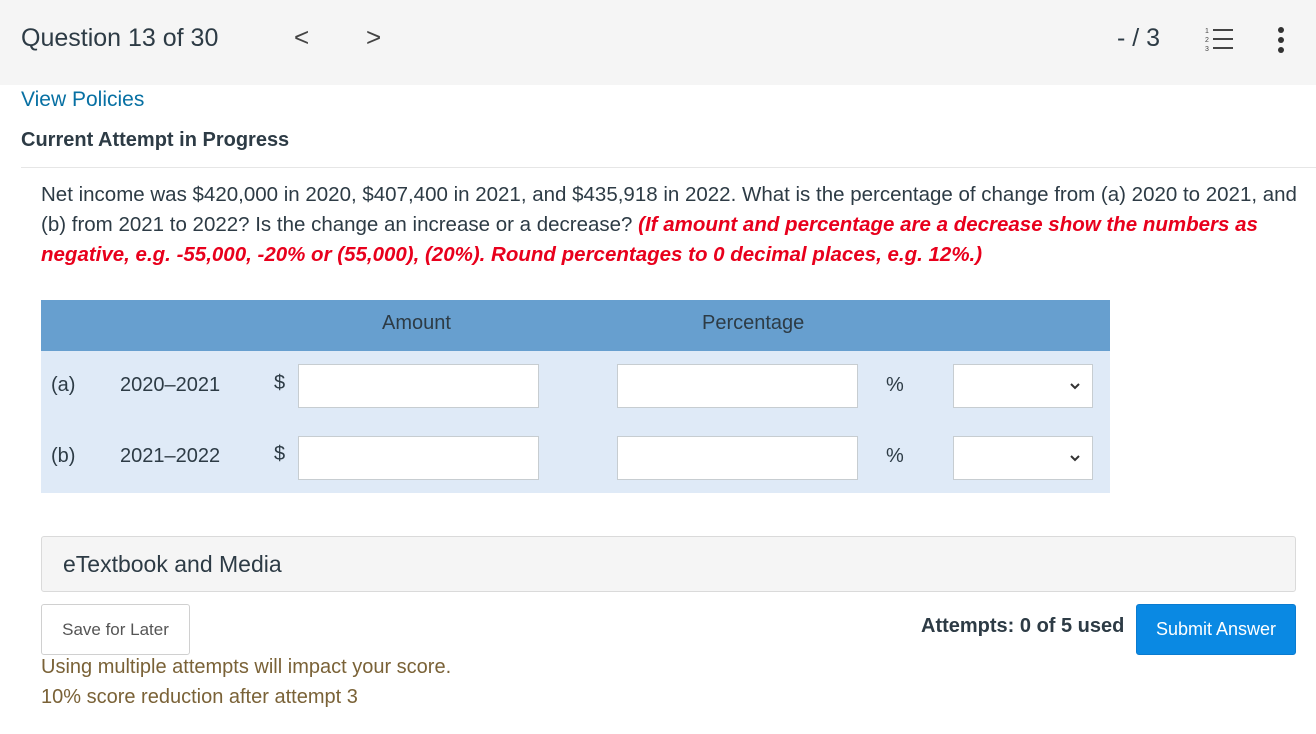 This screenshot has height=734, width=1316. What do you see at coordinates (82, 100) in the screenshot?
I see `view-policies-link: View Policies` at bounding box center [82, 100].